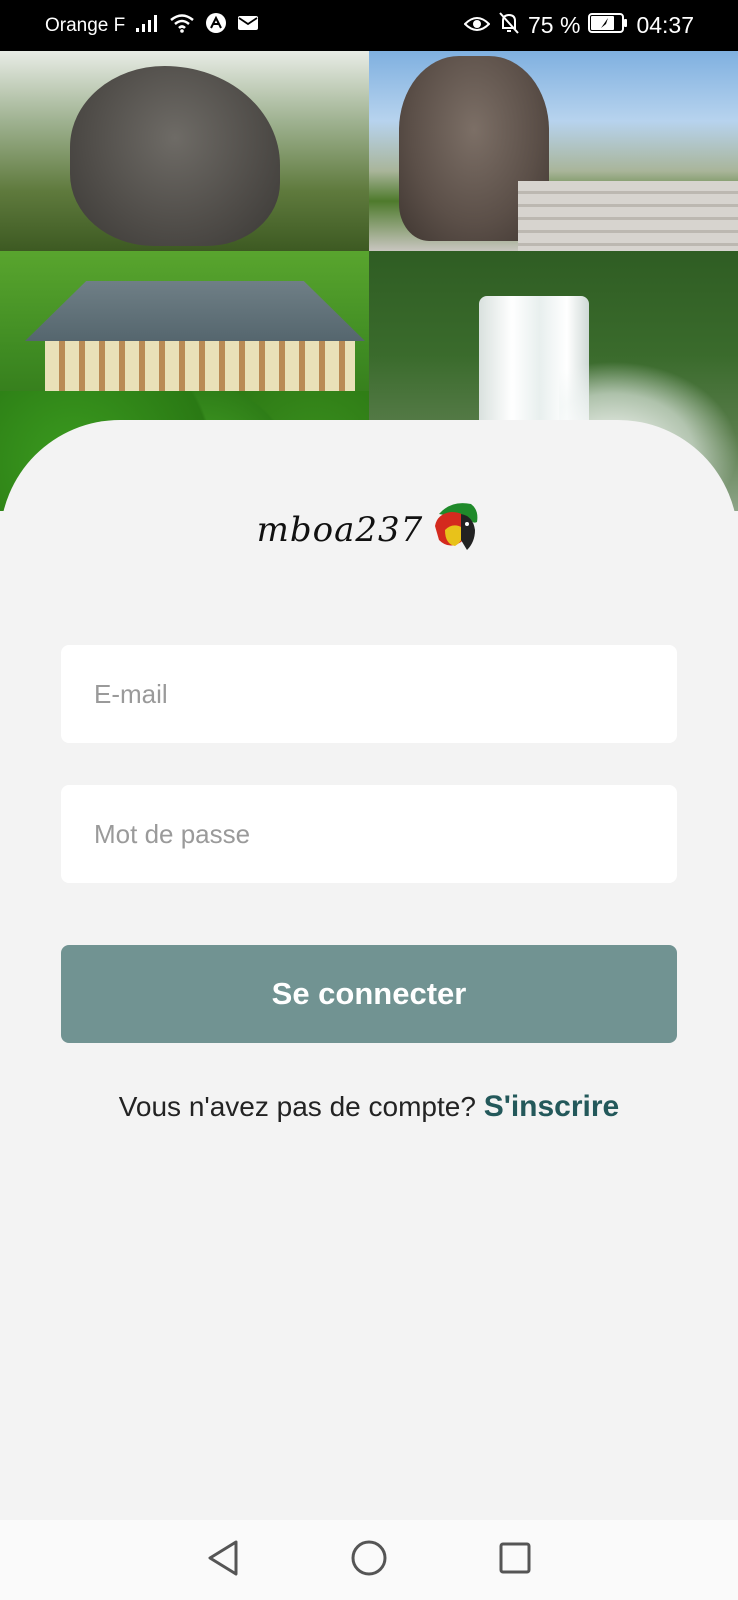 Image resolution: width=738 pixels, height=1600 pixels. What do you see at coordinates (297, 1106) in the screenshot?
I see `signup-prompt: Vous n'avez pas de compte?` at bounding box center [297, 1106].